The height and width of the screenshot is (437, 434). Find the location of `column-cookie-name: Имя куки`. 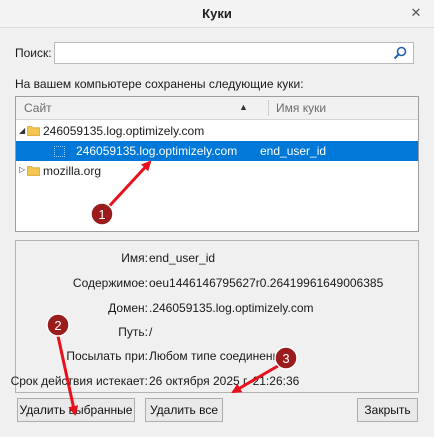

column-cookie-name: Имя куки is located at coordinates (301, 108).